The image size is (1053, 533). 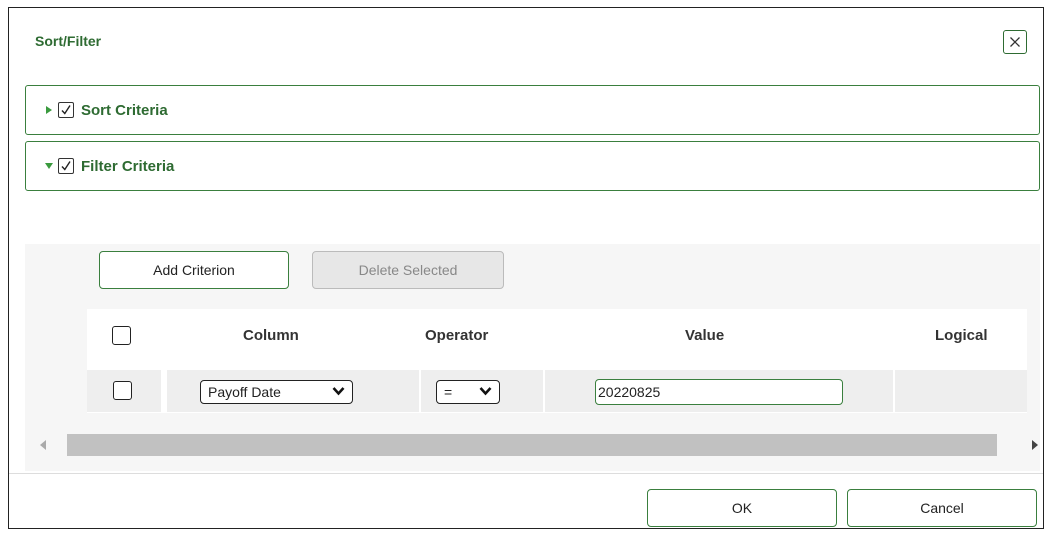 I want to click on close-button, so click(x=1015, y=42).